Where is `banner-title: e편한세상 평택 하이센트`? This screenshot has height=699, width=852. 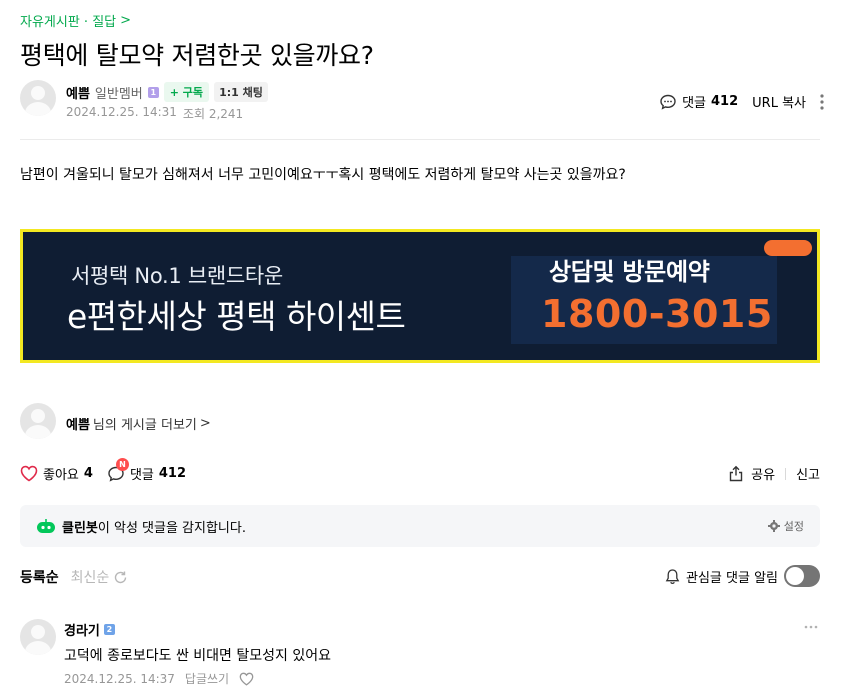
banner-title: e편한세상 평택 하이센트 is located at coordinates (236, 316).